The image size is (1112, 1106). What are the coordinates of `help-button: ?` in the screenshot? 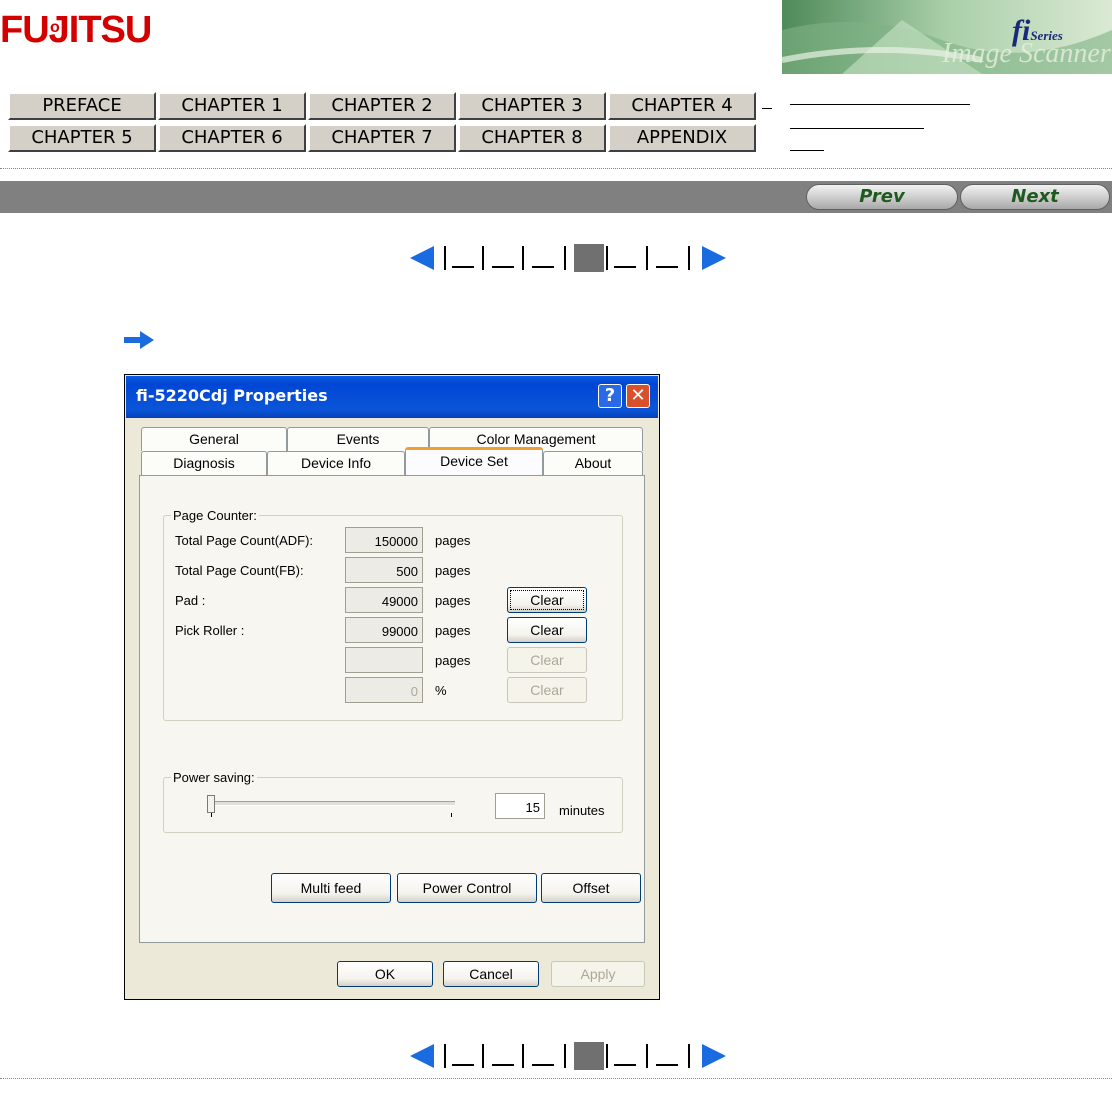 It's located at (610, 396).